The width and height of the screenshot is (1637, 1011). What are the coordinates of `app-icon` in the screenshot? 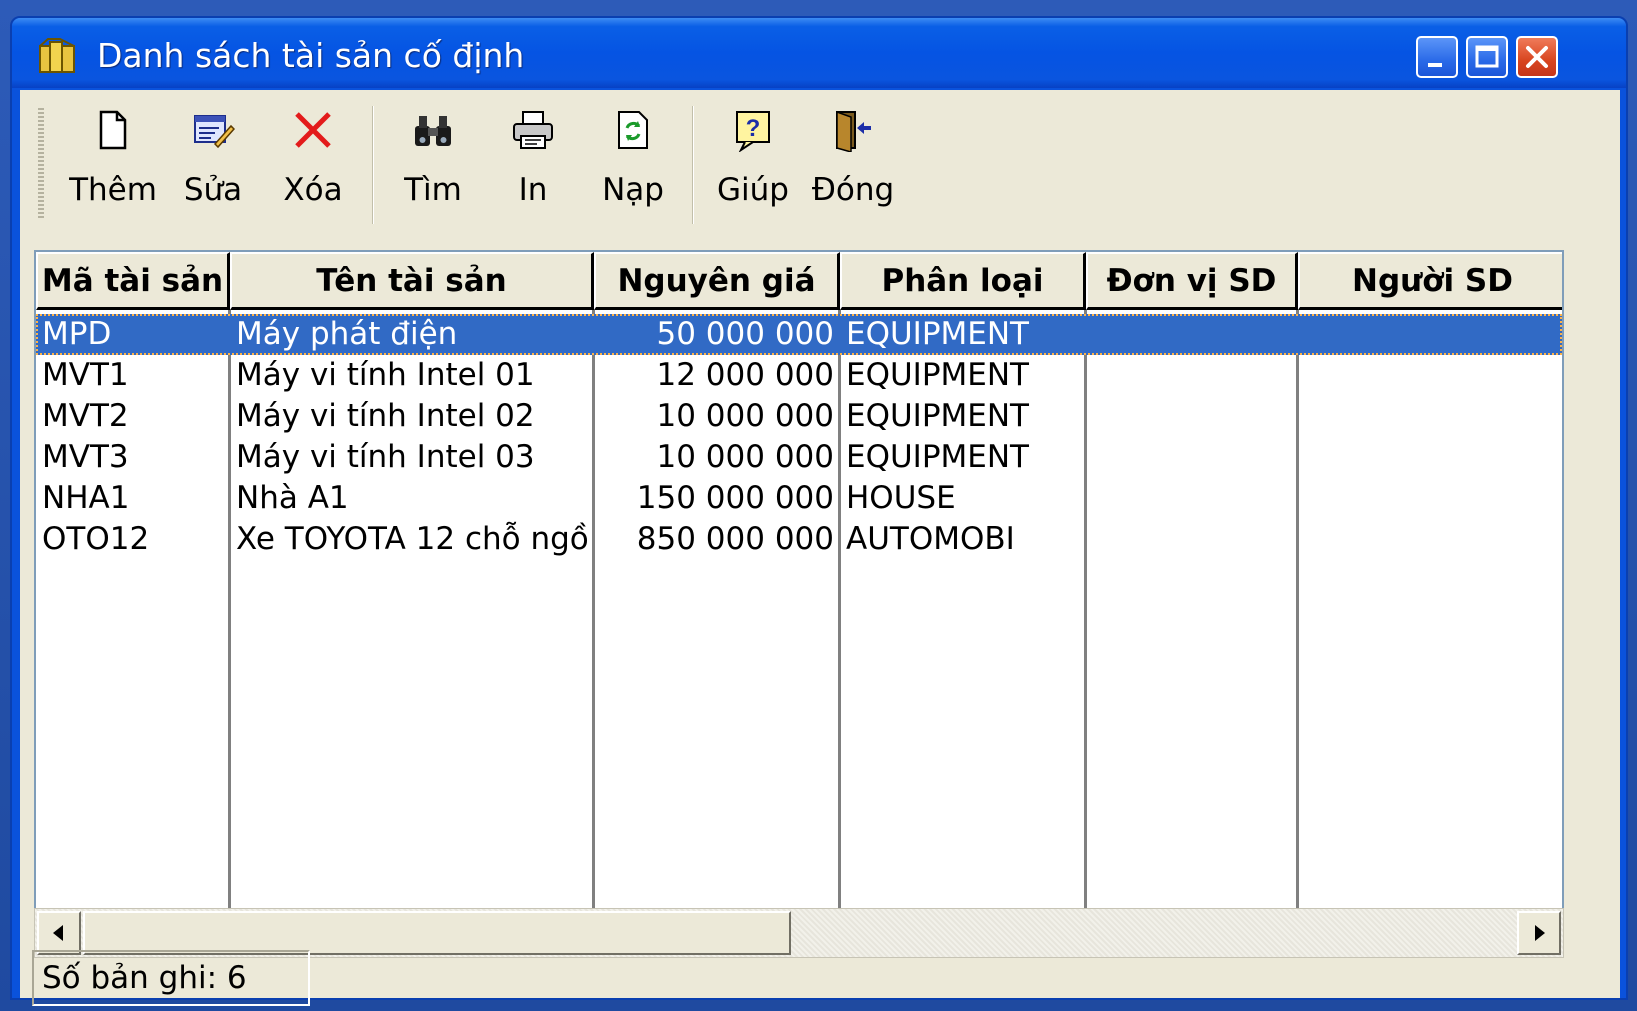 It's located at (57, 55).